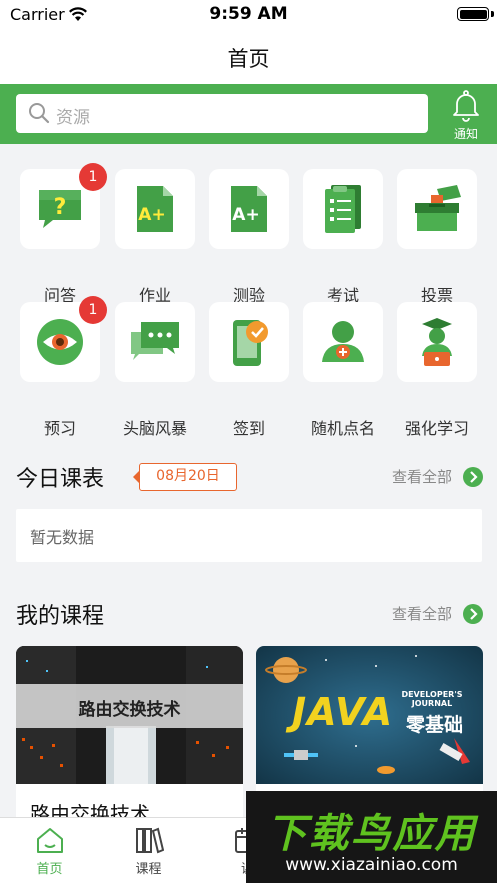  Describe the element at coordinates (188, 477) in the screenshot. I see `date-tag: 08月20日` at that location.